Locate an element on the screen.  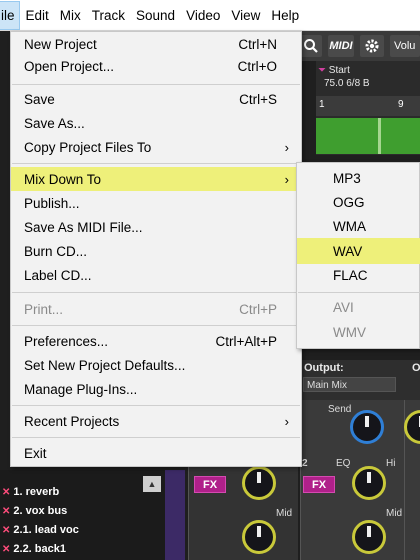
track-item: ✕ 1. reverb is located at coordinates (75, 492).